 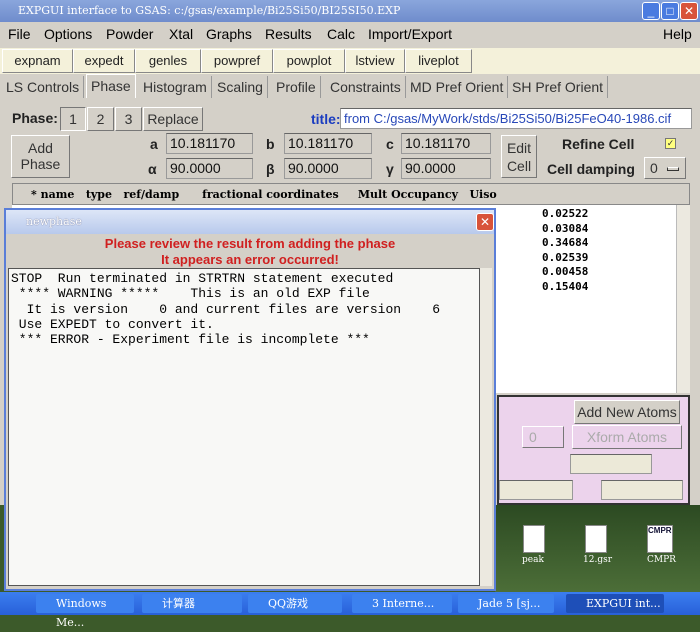 I want to click on dialog-close-button: ✕, so click(x=485, y=222).